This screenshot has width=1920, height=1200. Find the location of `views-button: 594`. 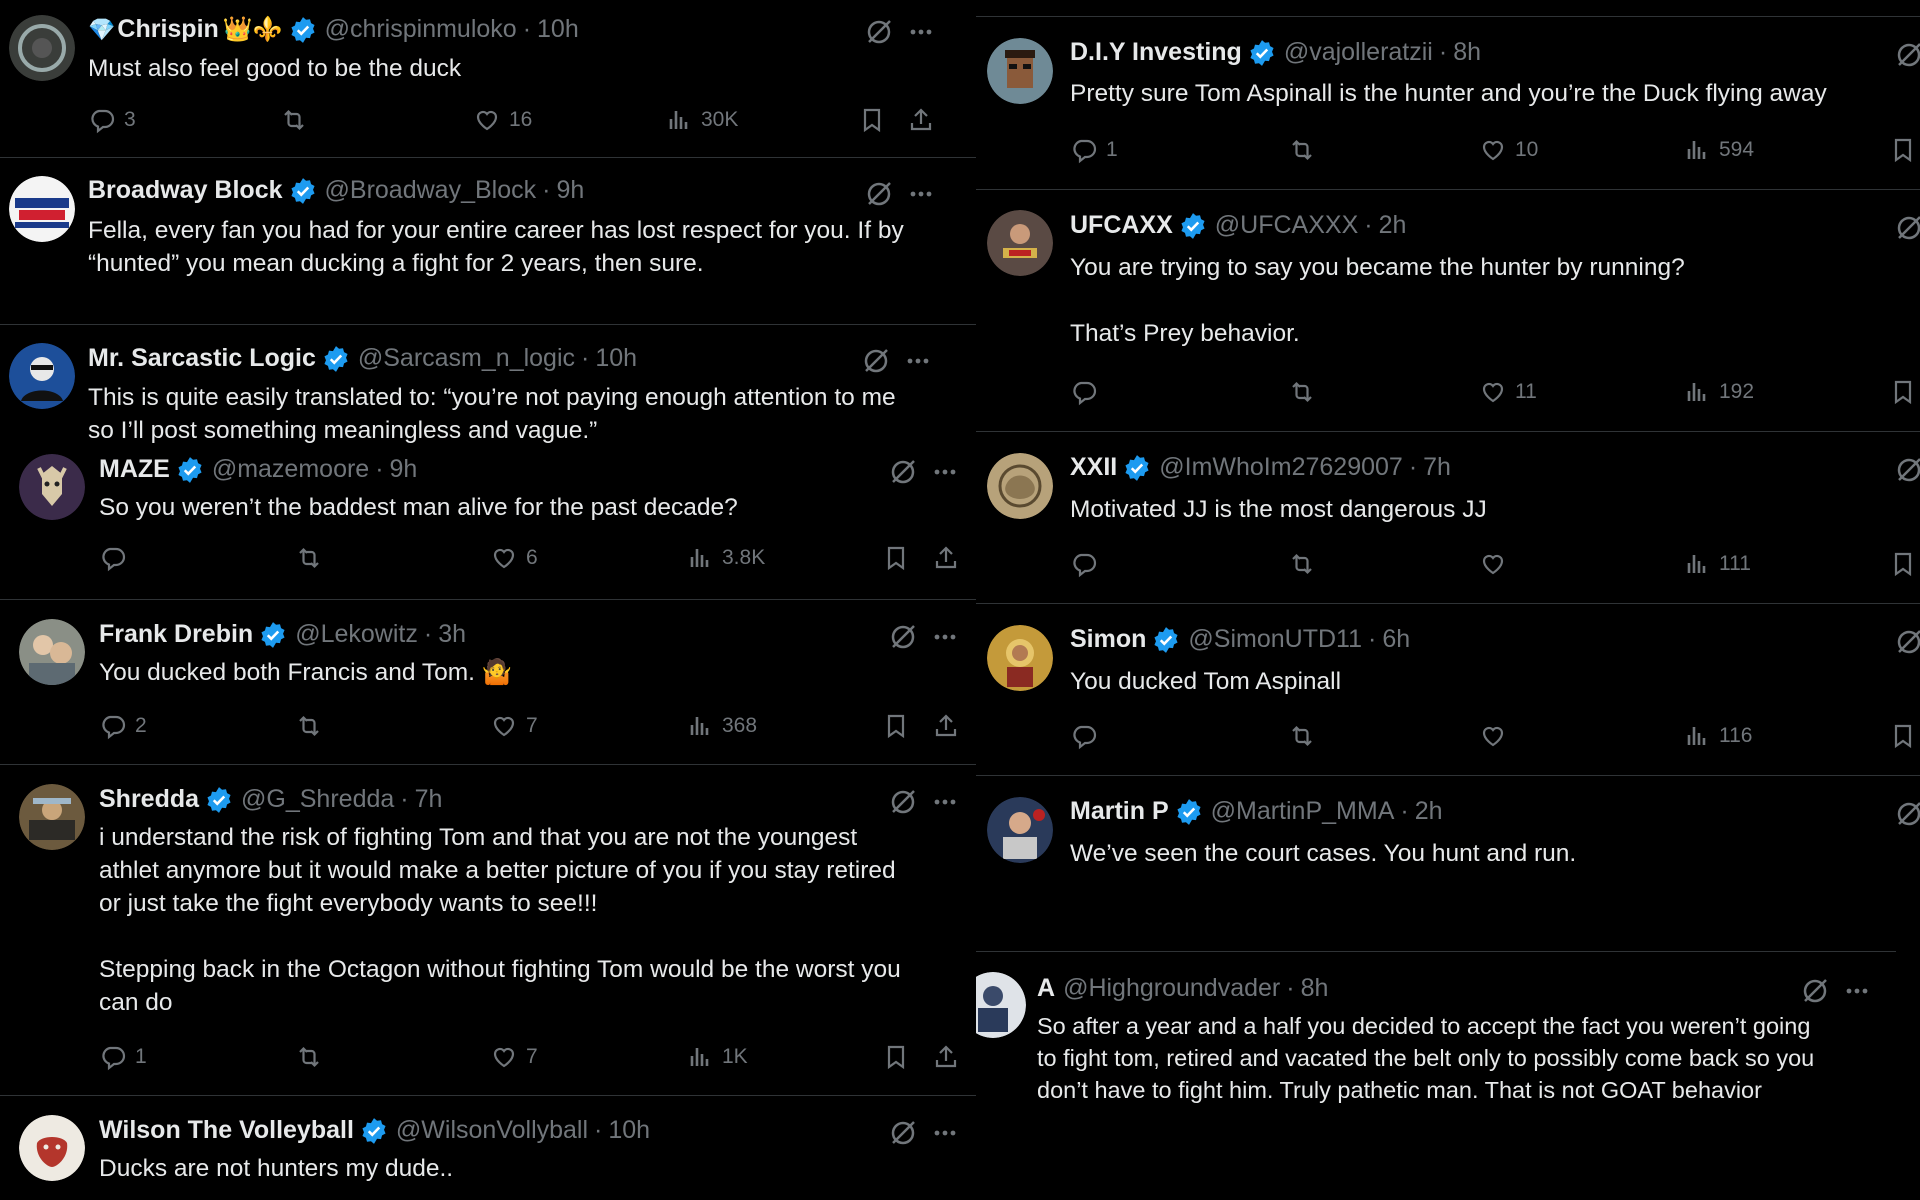

views-button: 594 is located at coordinates (1718, 150).